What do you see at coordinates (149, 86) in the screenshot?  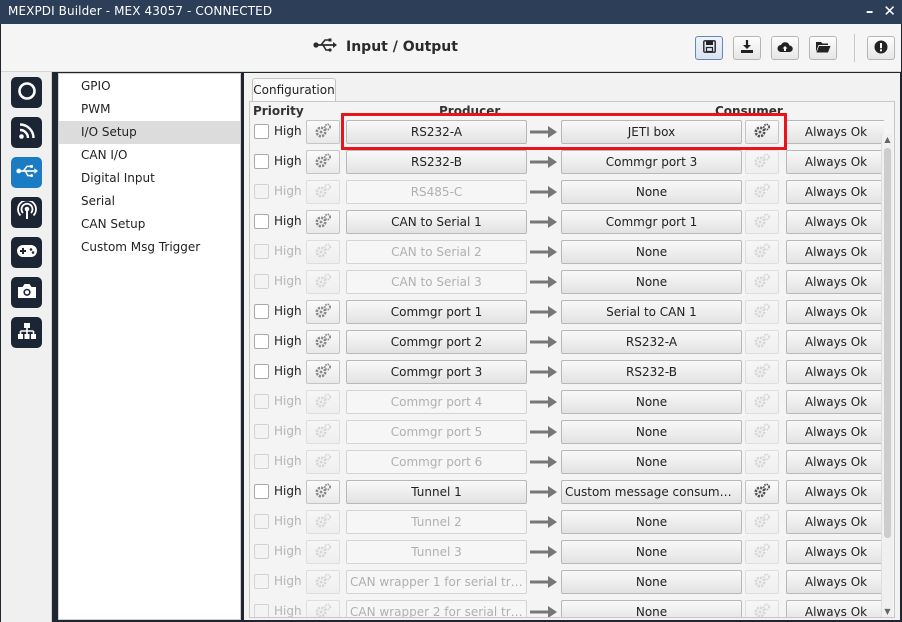 I see `submenu-item-gpio: GPIO` at bounding box center [149, 86].